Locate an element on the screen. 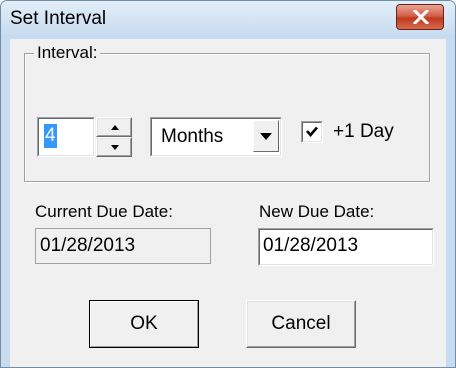  arrow-down-icon is located at coordinates (115, 147).